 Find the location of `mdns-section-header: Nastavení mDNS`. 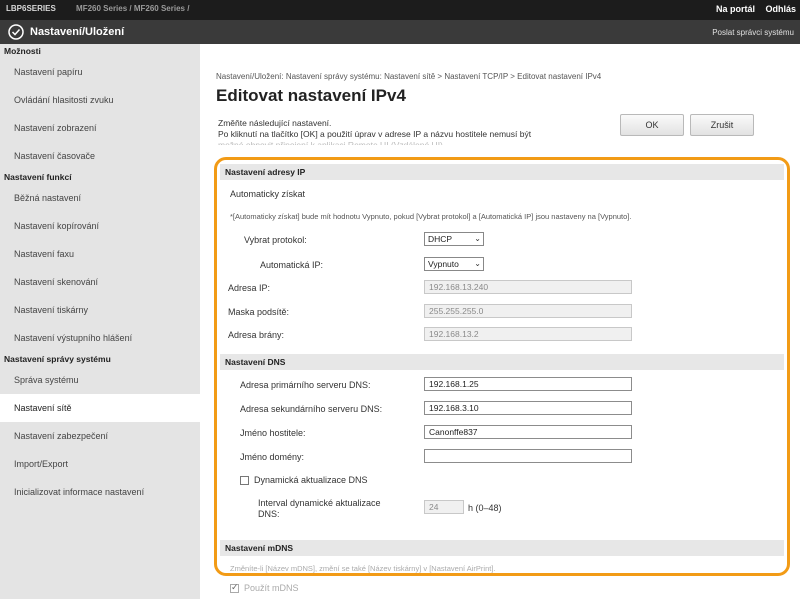

mdns-section-header: Nastavení mDNS is located at coordinates (502, 548).